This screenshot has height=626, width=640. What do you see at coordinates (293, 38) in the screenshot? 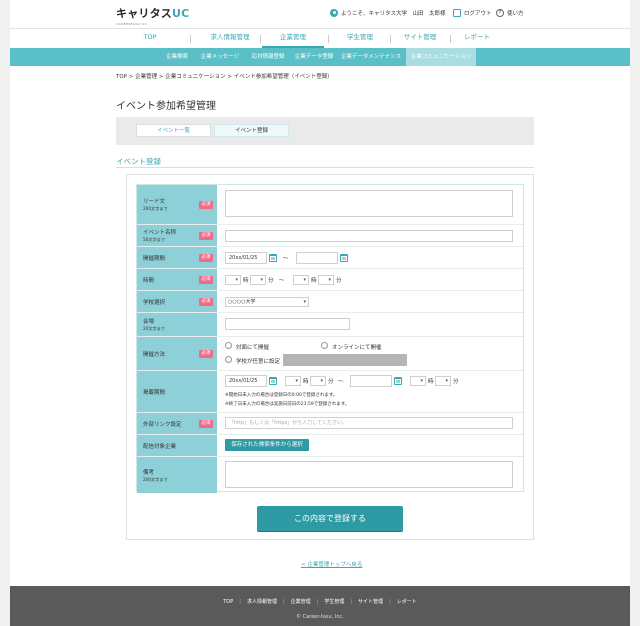
I see `mainnav-item-companies: 企業管理` at bounding box center [293, 38].